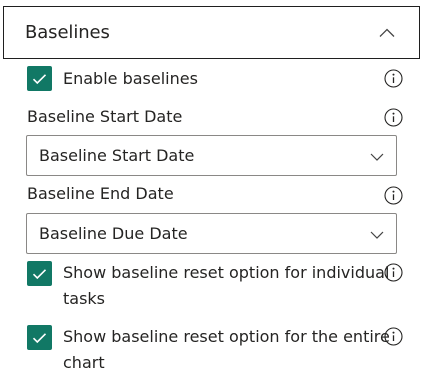 This screenshot has width=423, height=384. I want to click on enable-baselines-label: Enable baselines, so click(130, 78).